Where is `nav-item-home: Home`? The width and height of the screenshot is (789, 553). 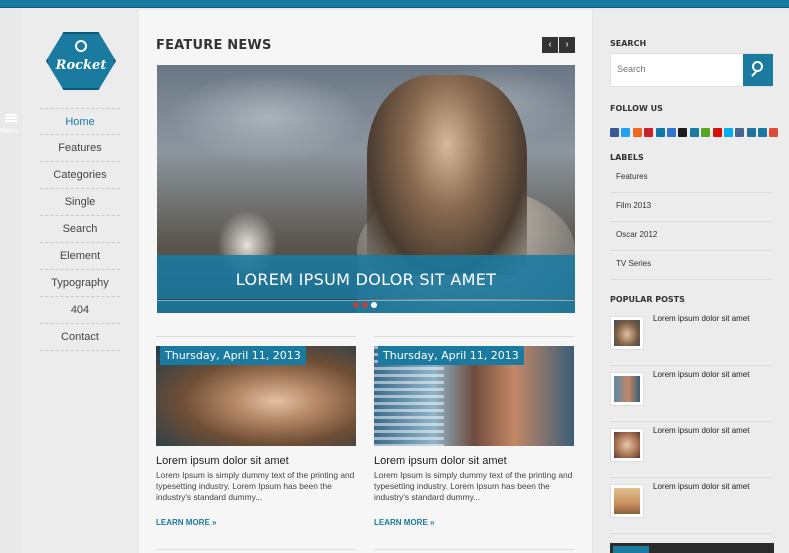 nav-item-home: Home is located at coordinates (80, 121).